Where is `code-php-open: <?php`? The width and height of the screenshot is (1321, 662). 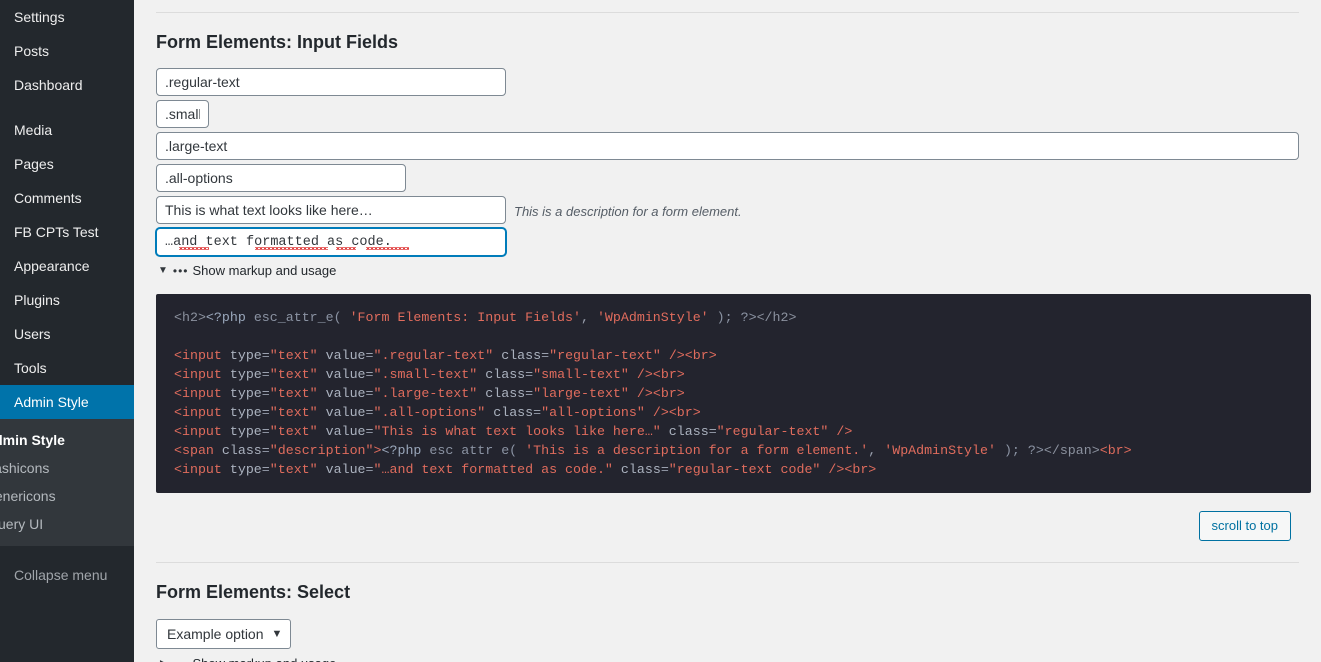
code-php-open: <?php is located at coordinates (229, 318).